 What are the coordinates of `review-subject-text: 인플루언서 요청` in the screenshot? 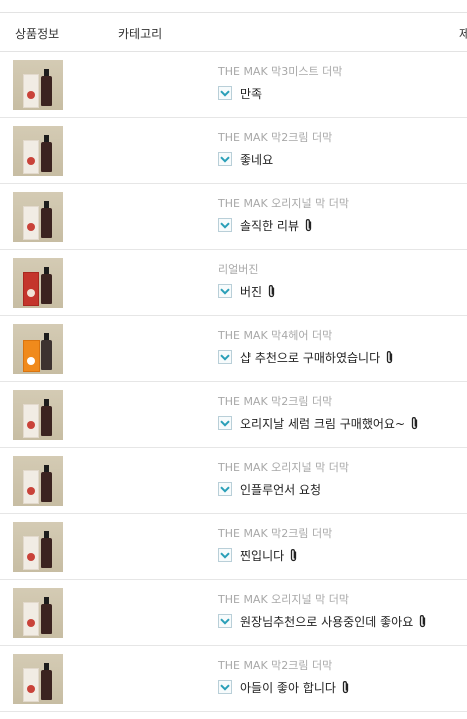 It's located at (280, 489).